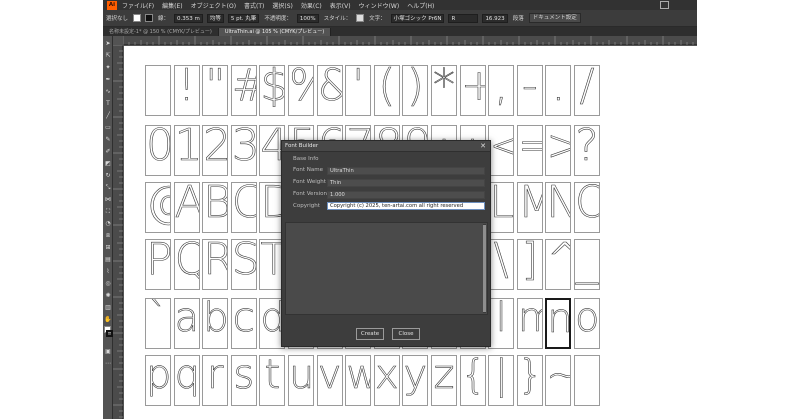 This screenshot has height=419, width=800. Describe the element at coordinates (138, 5) in the screenshot. I see `menu-file: ファイル(F)` at that location.